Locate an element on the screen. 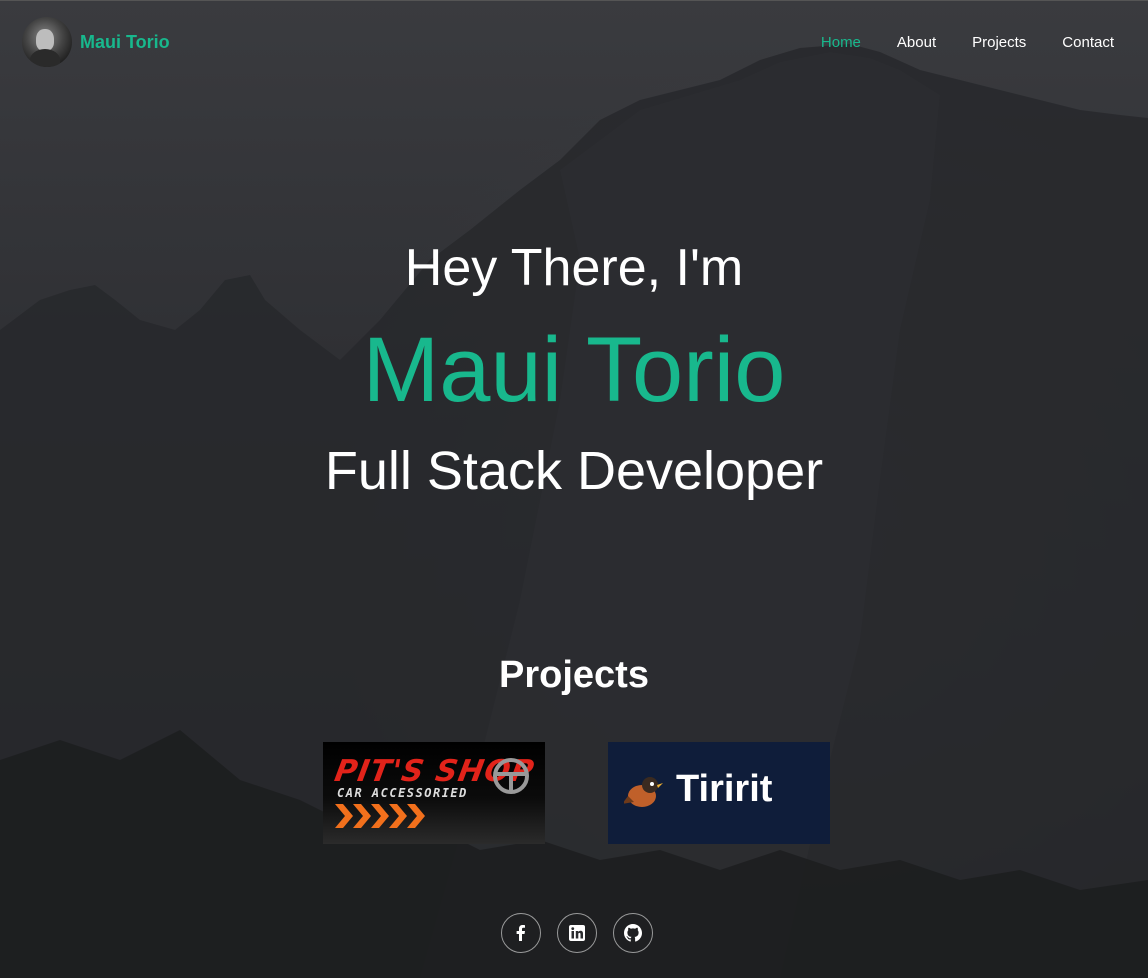  project-card-tiririt: Tiririt is located at coordinates (719, 793).